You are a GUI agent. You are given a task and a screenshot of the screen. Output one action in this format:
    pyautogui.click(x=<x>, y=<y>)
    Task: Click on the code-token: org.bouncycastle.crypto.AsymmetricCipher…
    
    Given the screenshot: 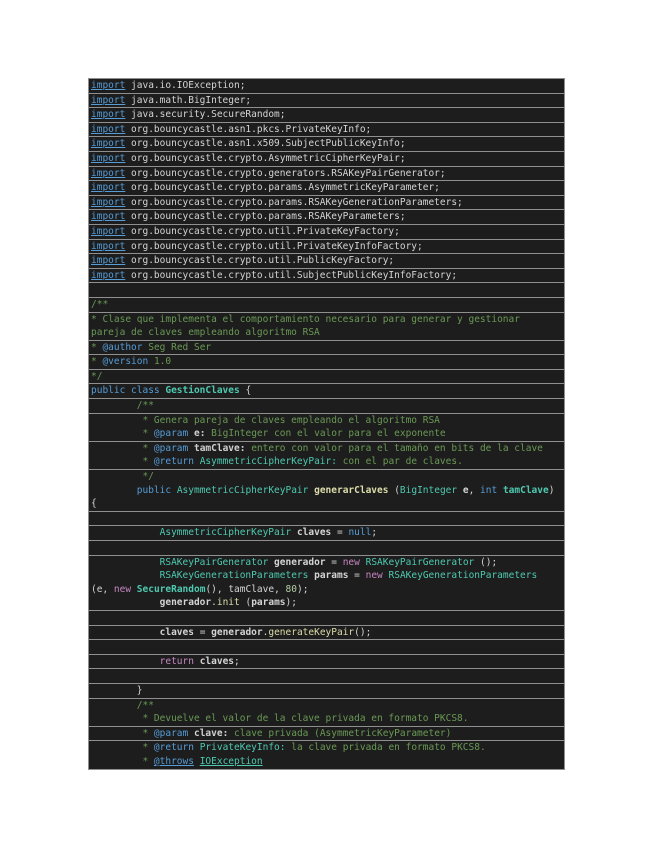 What is the action you would take?
    pyautogui.click(x=265, y=158)
    